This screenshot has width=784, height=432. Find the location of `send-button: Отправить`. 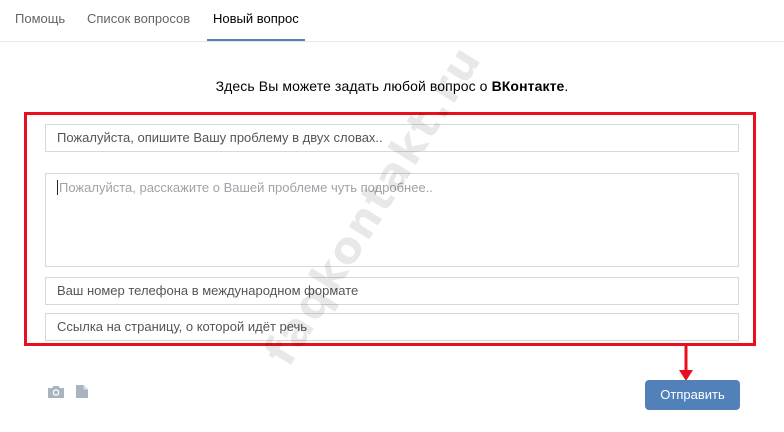

send-button: Отправить is located at coordinates (692, 395).